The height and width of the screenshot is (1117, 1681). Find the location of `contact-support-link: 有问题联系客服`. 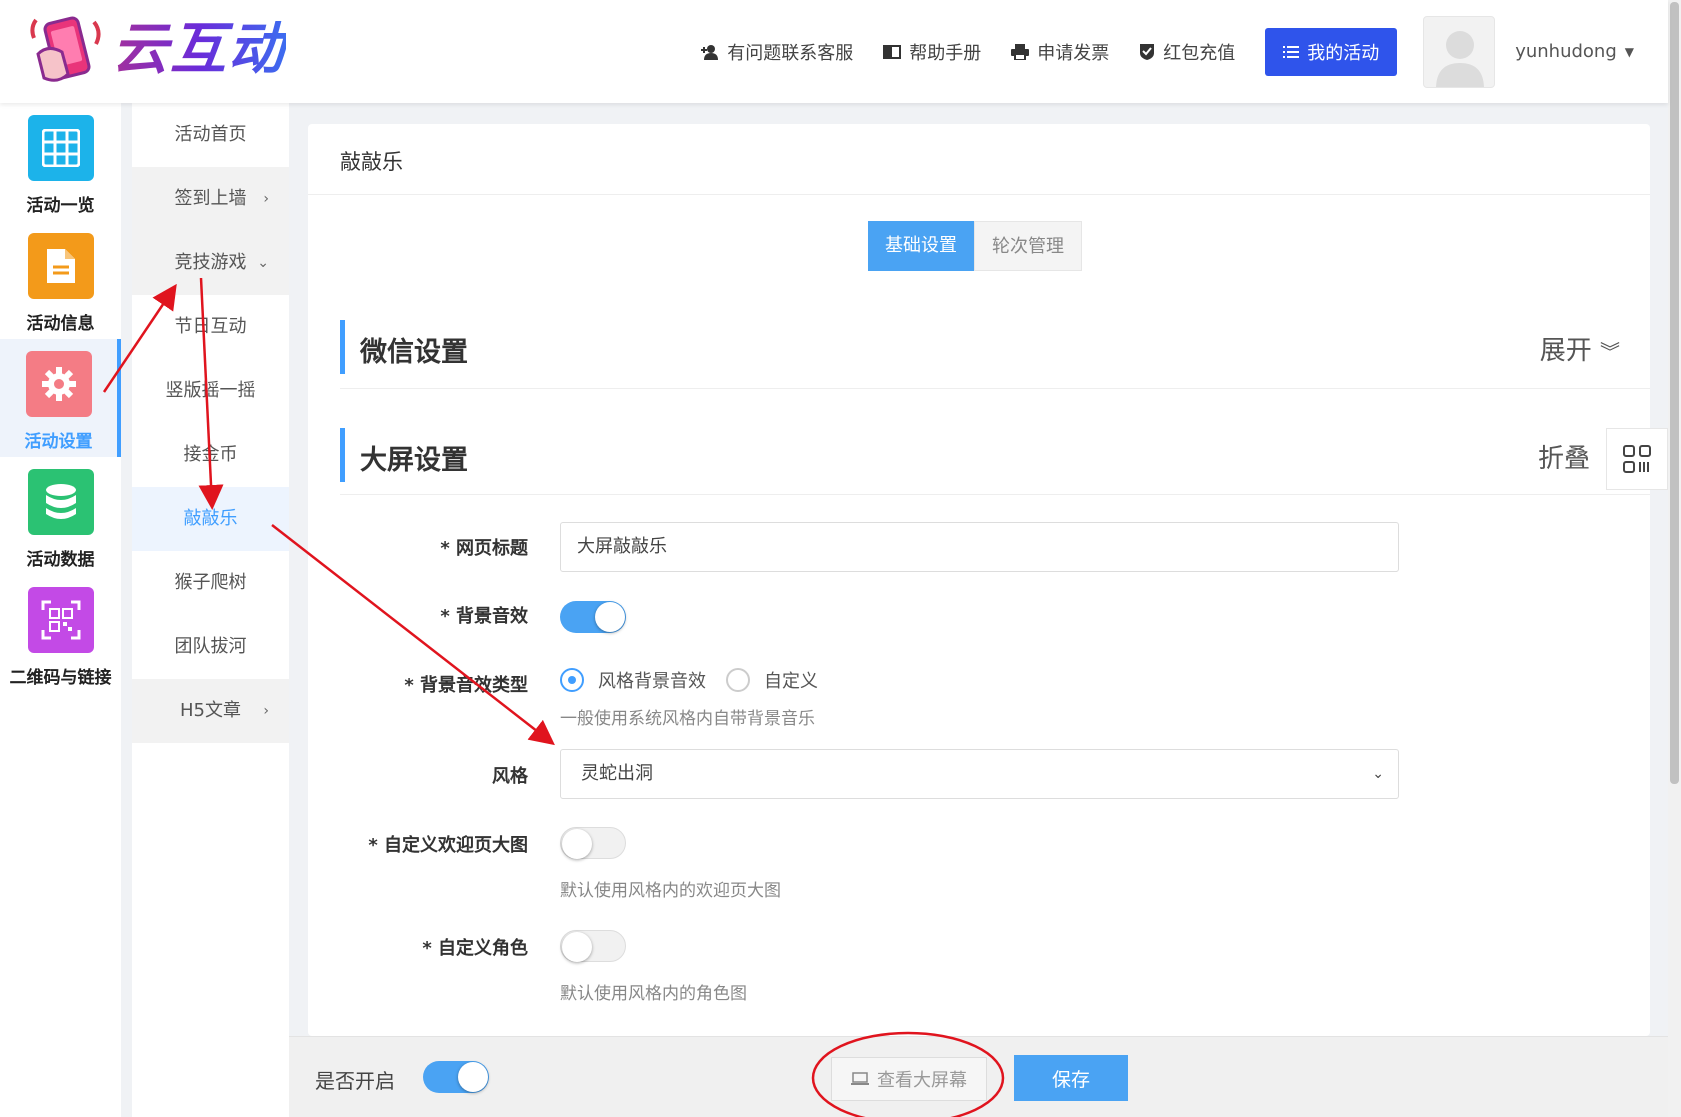

contact-support-link: 有问题联系客服 is located at coordinates (777, 52).